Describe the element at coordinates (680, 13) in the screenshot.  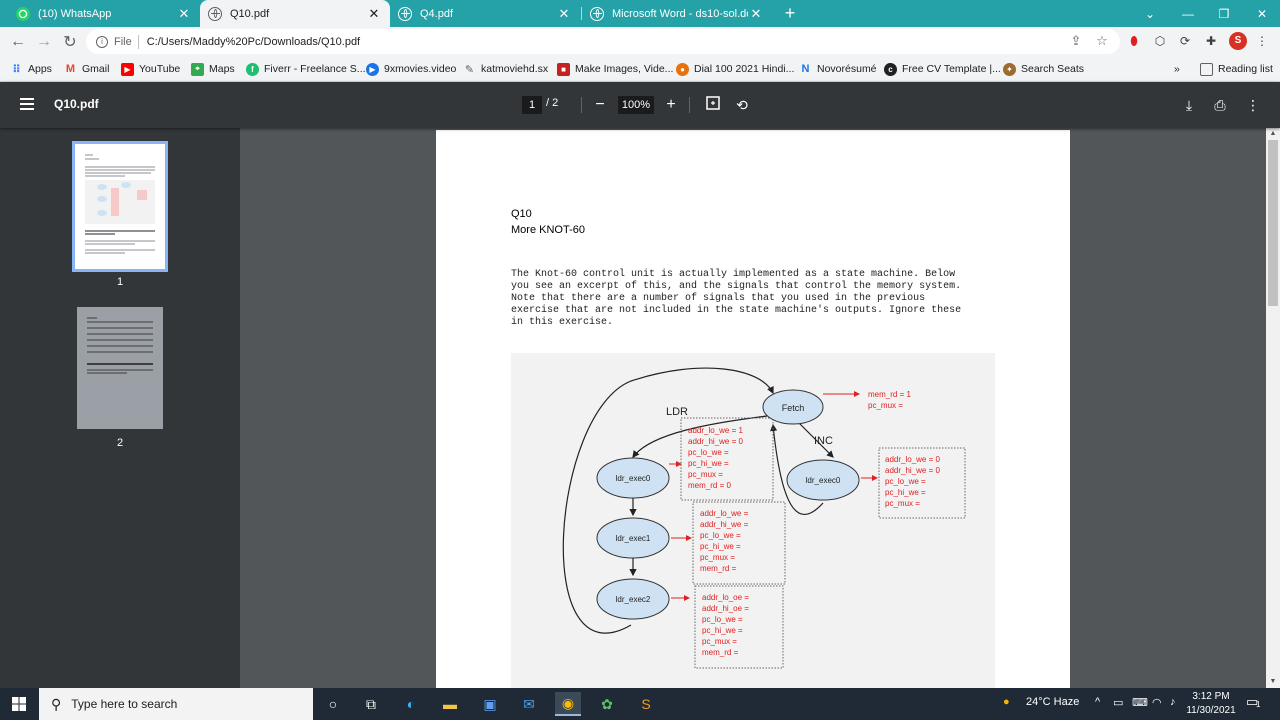
I see `tab-label: Microsoft Word - ds10-sol.docx` at that location.